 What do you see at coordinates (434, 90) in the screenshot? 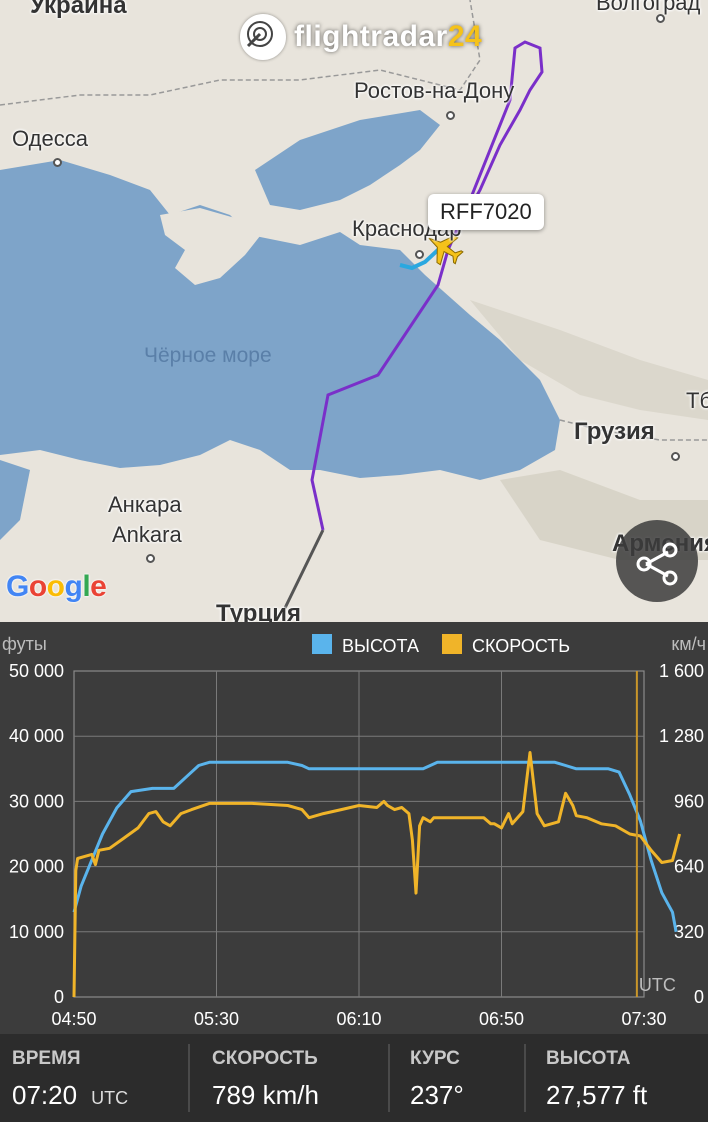
I see `label-rostov: Ростов-на-Дону` at bounding box center [434, 90].